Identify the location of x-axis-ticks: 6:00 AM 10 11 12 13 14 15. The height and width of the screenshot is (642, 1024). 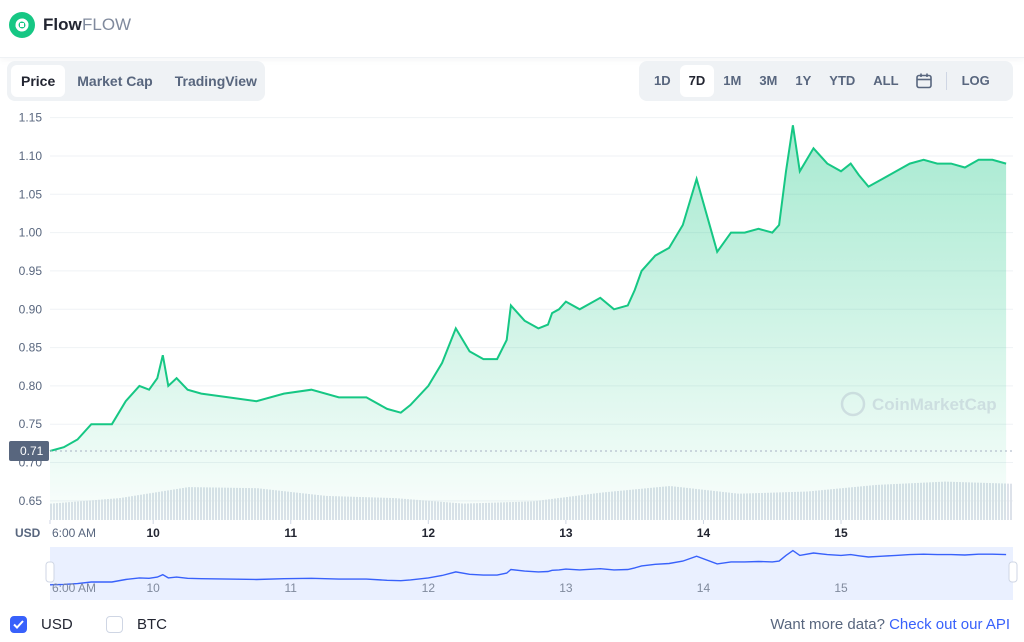
(448, 530).